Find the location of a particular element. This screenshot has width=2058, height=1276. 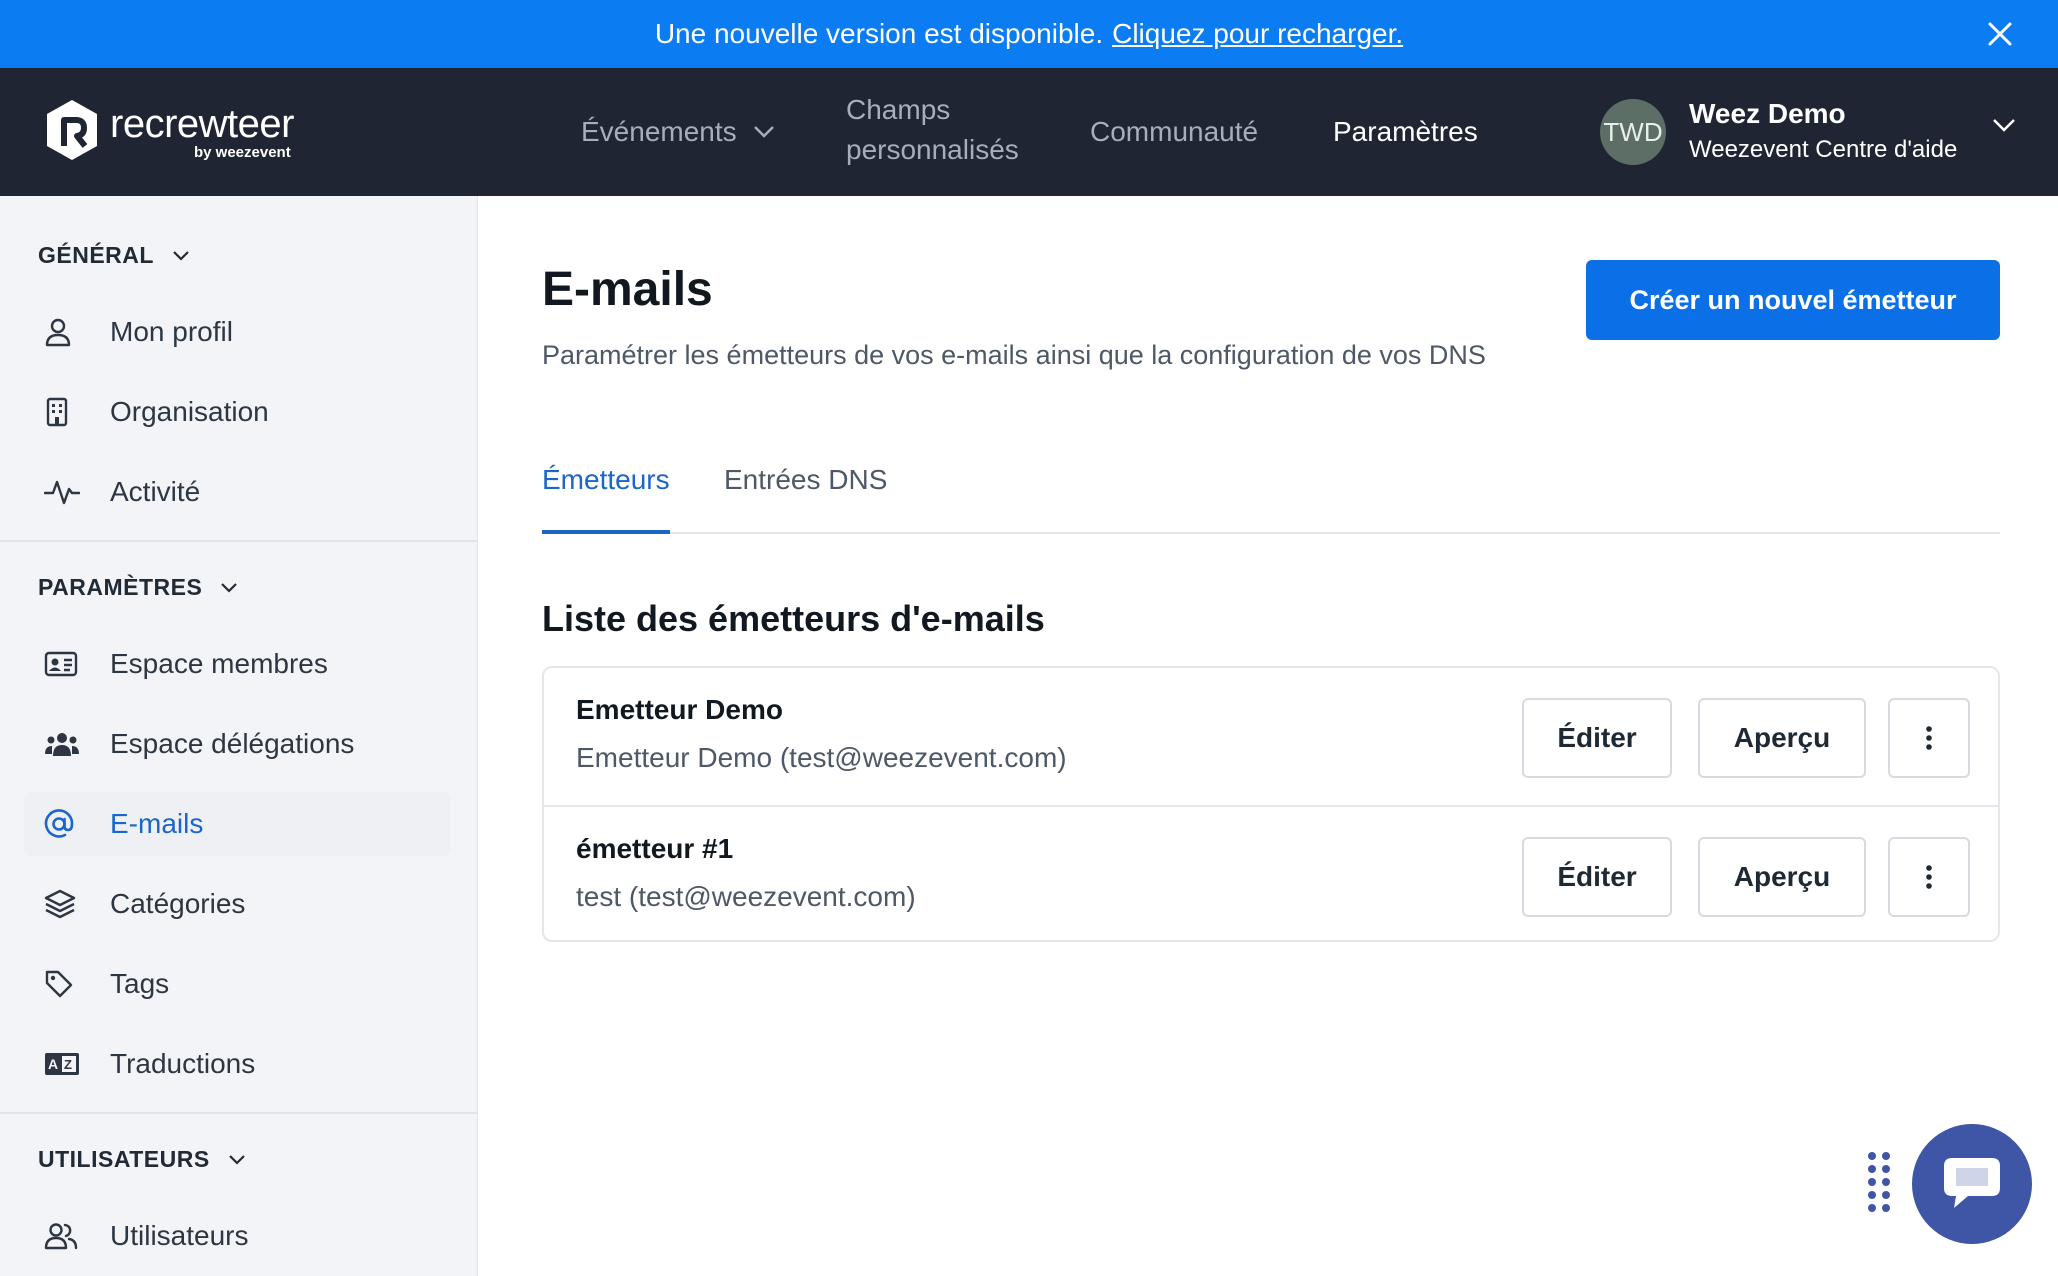

sidebar-item-label: Activité is located at coordinates (155, 491).